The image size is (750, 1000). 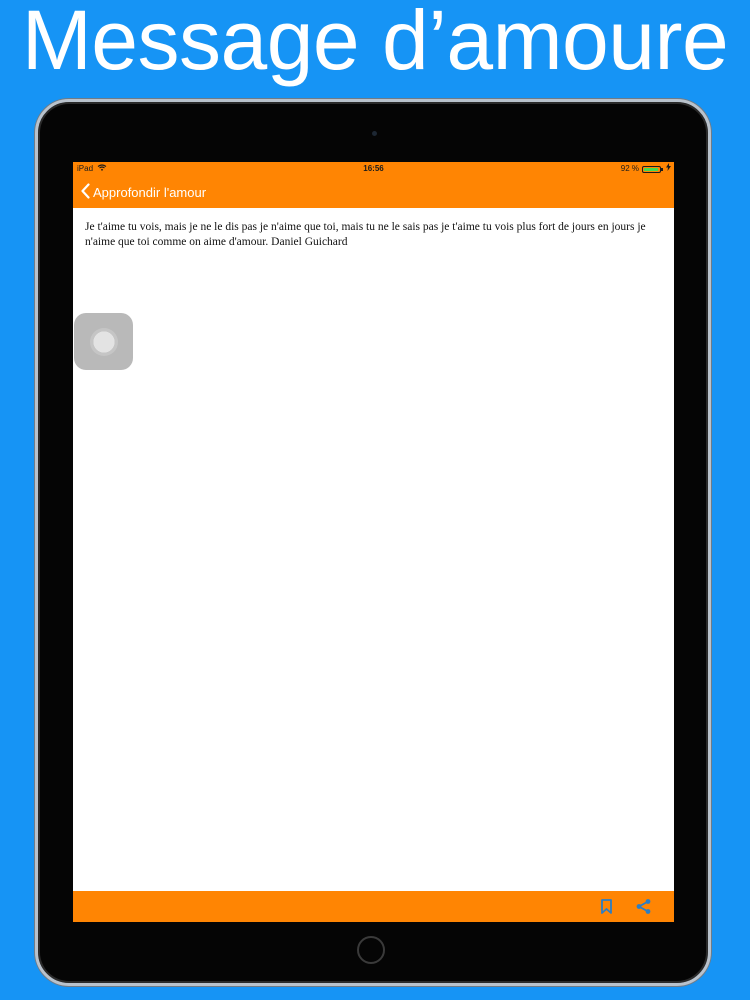 I want to click on back-button: Approfondir l'amour, so click(x=143, y=192).